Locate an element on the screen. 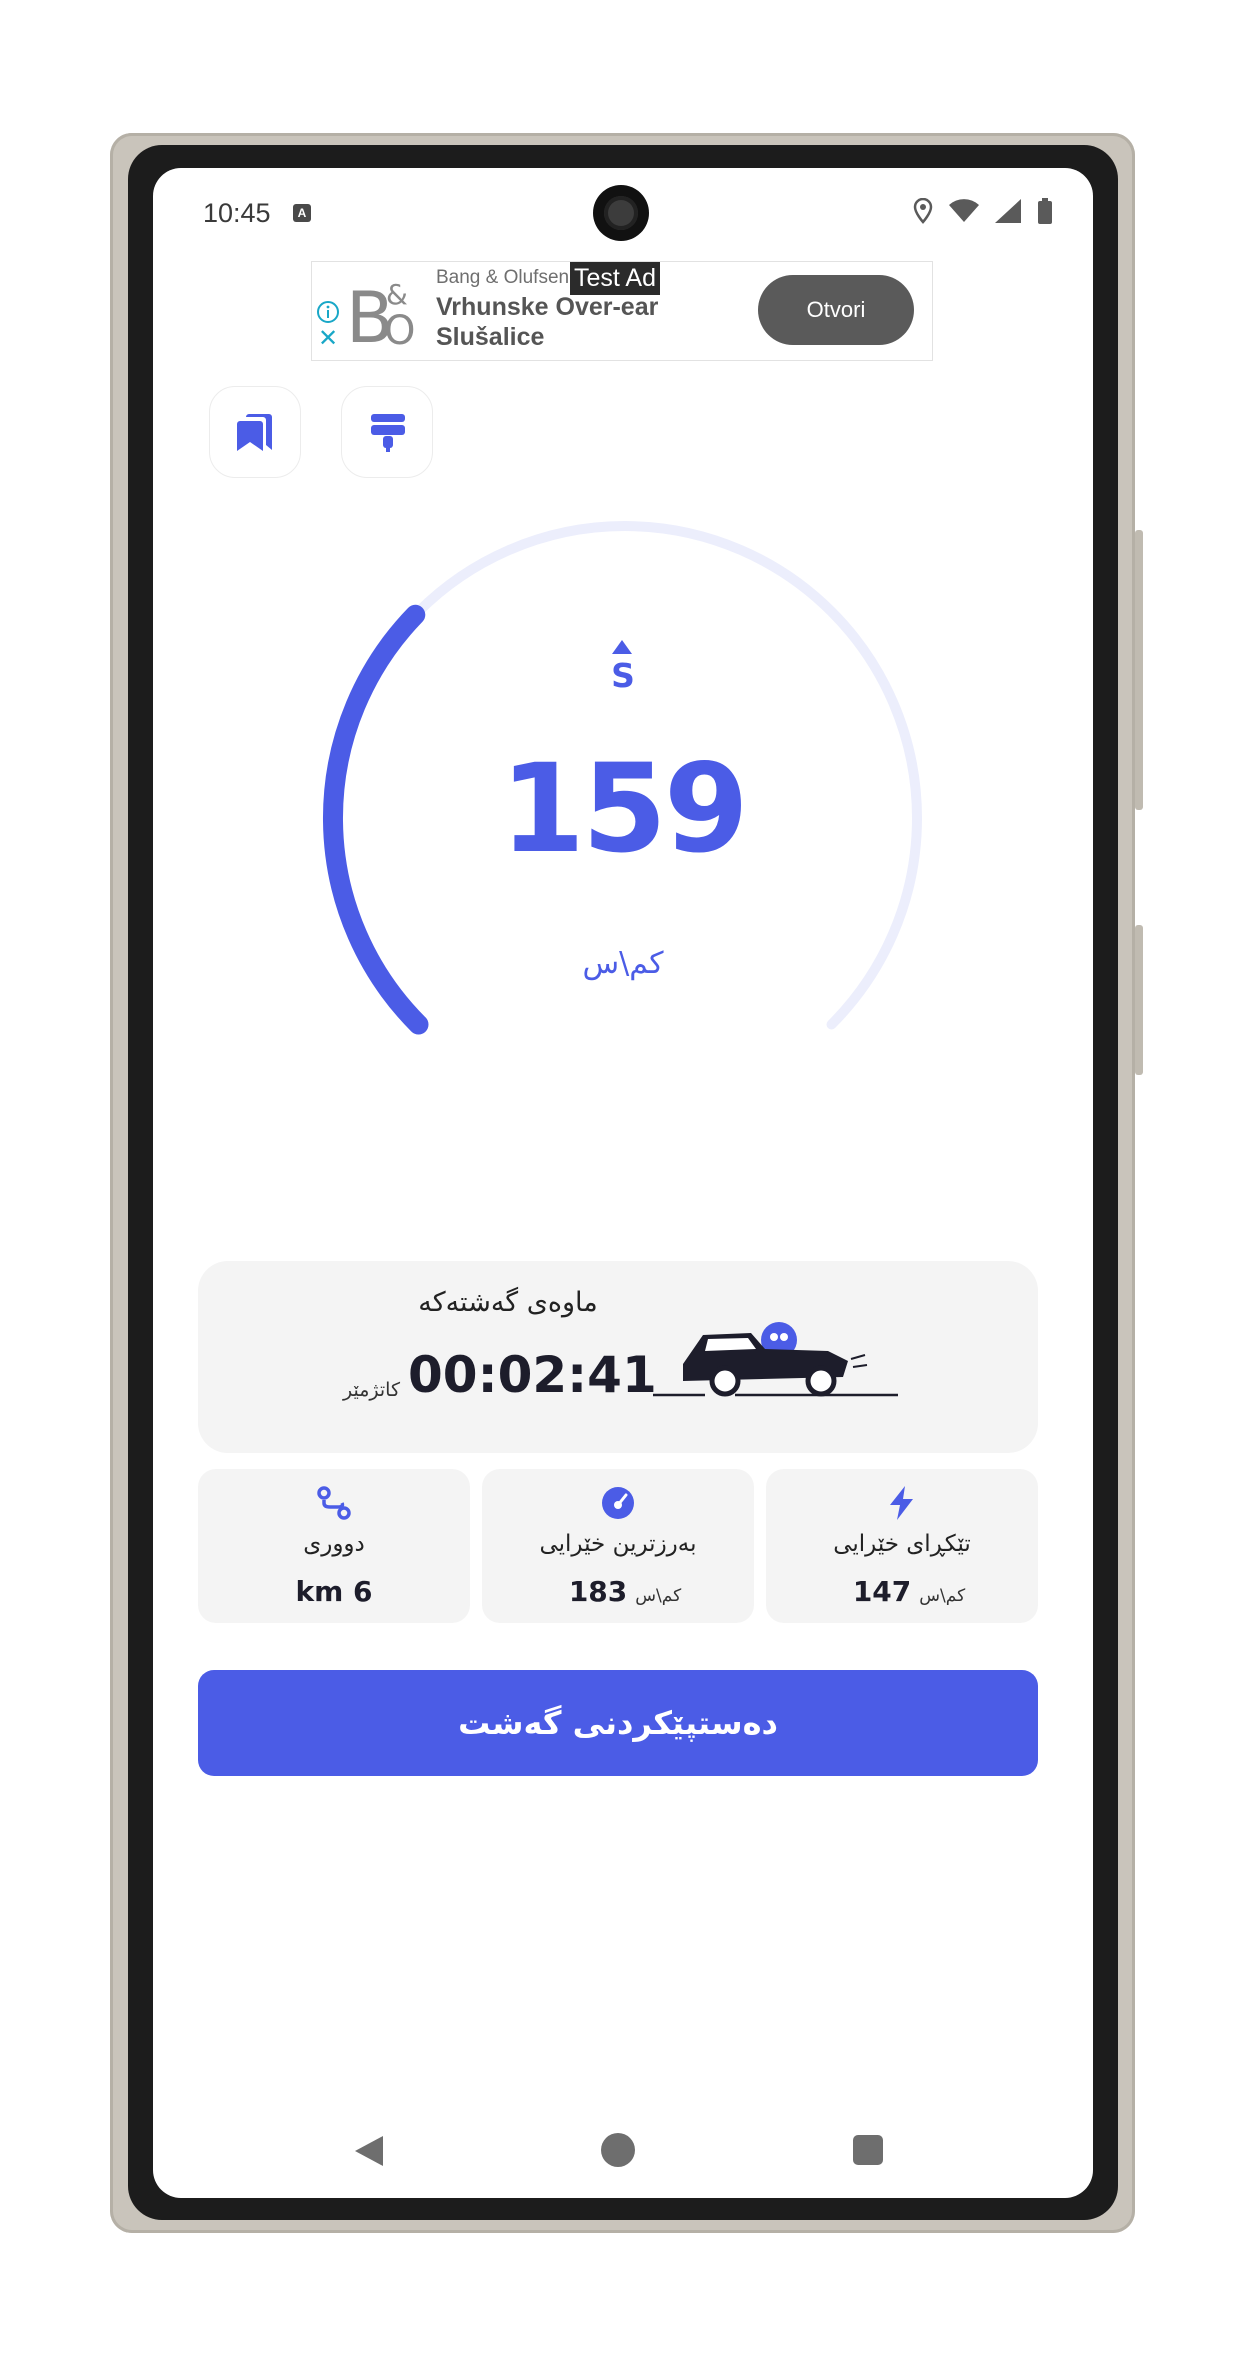 This screenshot has width=1245, height=2359. current-speed: 159 is located at coordinates (624, 809).